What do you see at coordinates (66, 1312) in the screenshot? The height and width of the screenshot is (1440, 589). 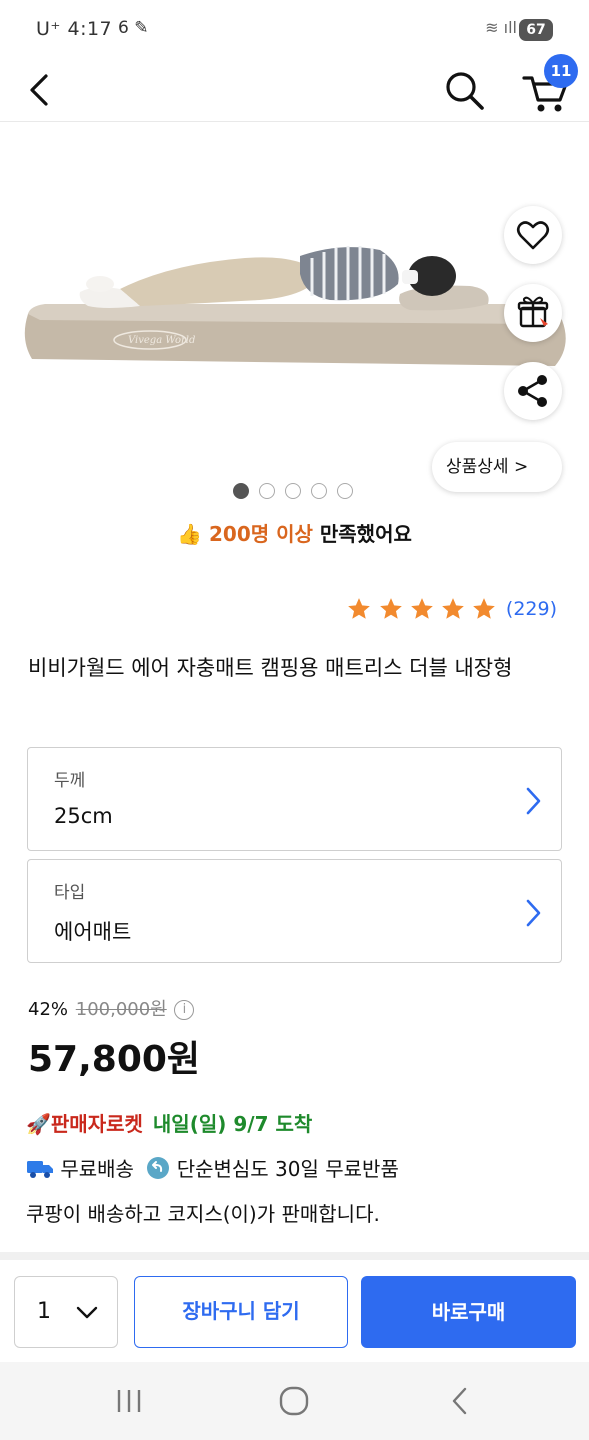 I see `quantity-select: 1` at bounding box center [66, 1312].